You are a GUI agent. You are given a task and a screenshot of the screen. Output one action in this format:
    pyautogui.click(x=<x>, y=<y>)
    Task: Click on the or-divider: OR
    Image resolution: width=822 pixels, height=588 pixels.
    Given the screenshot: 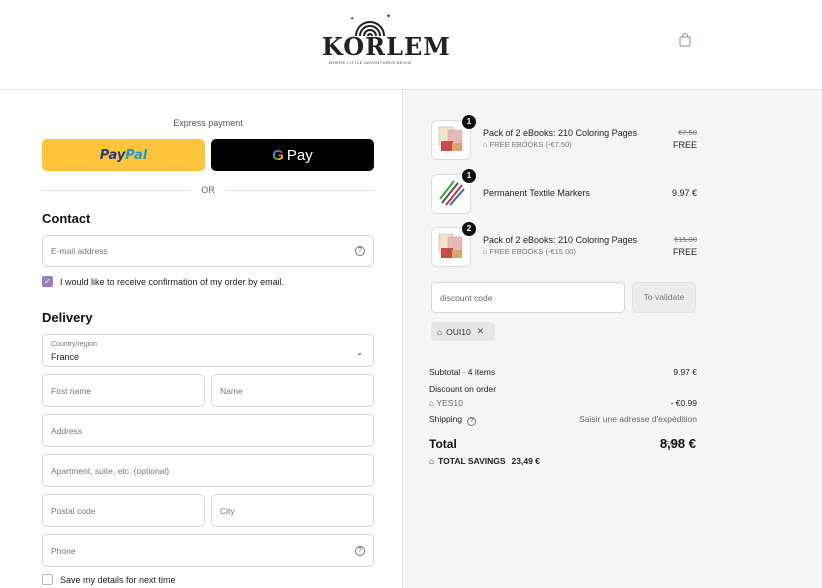 What is the action you would take?
    pyautogui.click(x=208, y=191)
    